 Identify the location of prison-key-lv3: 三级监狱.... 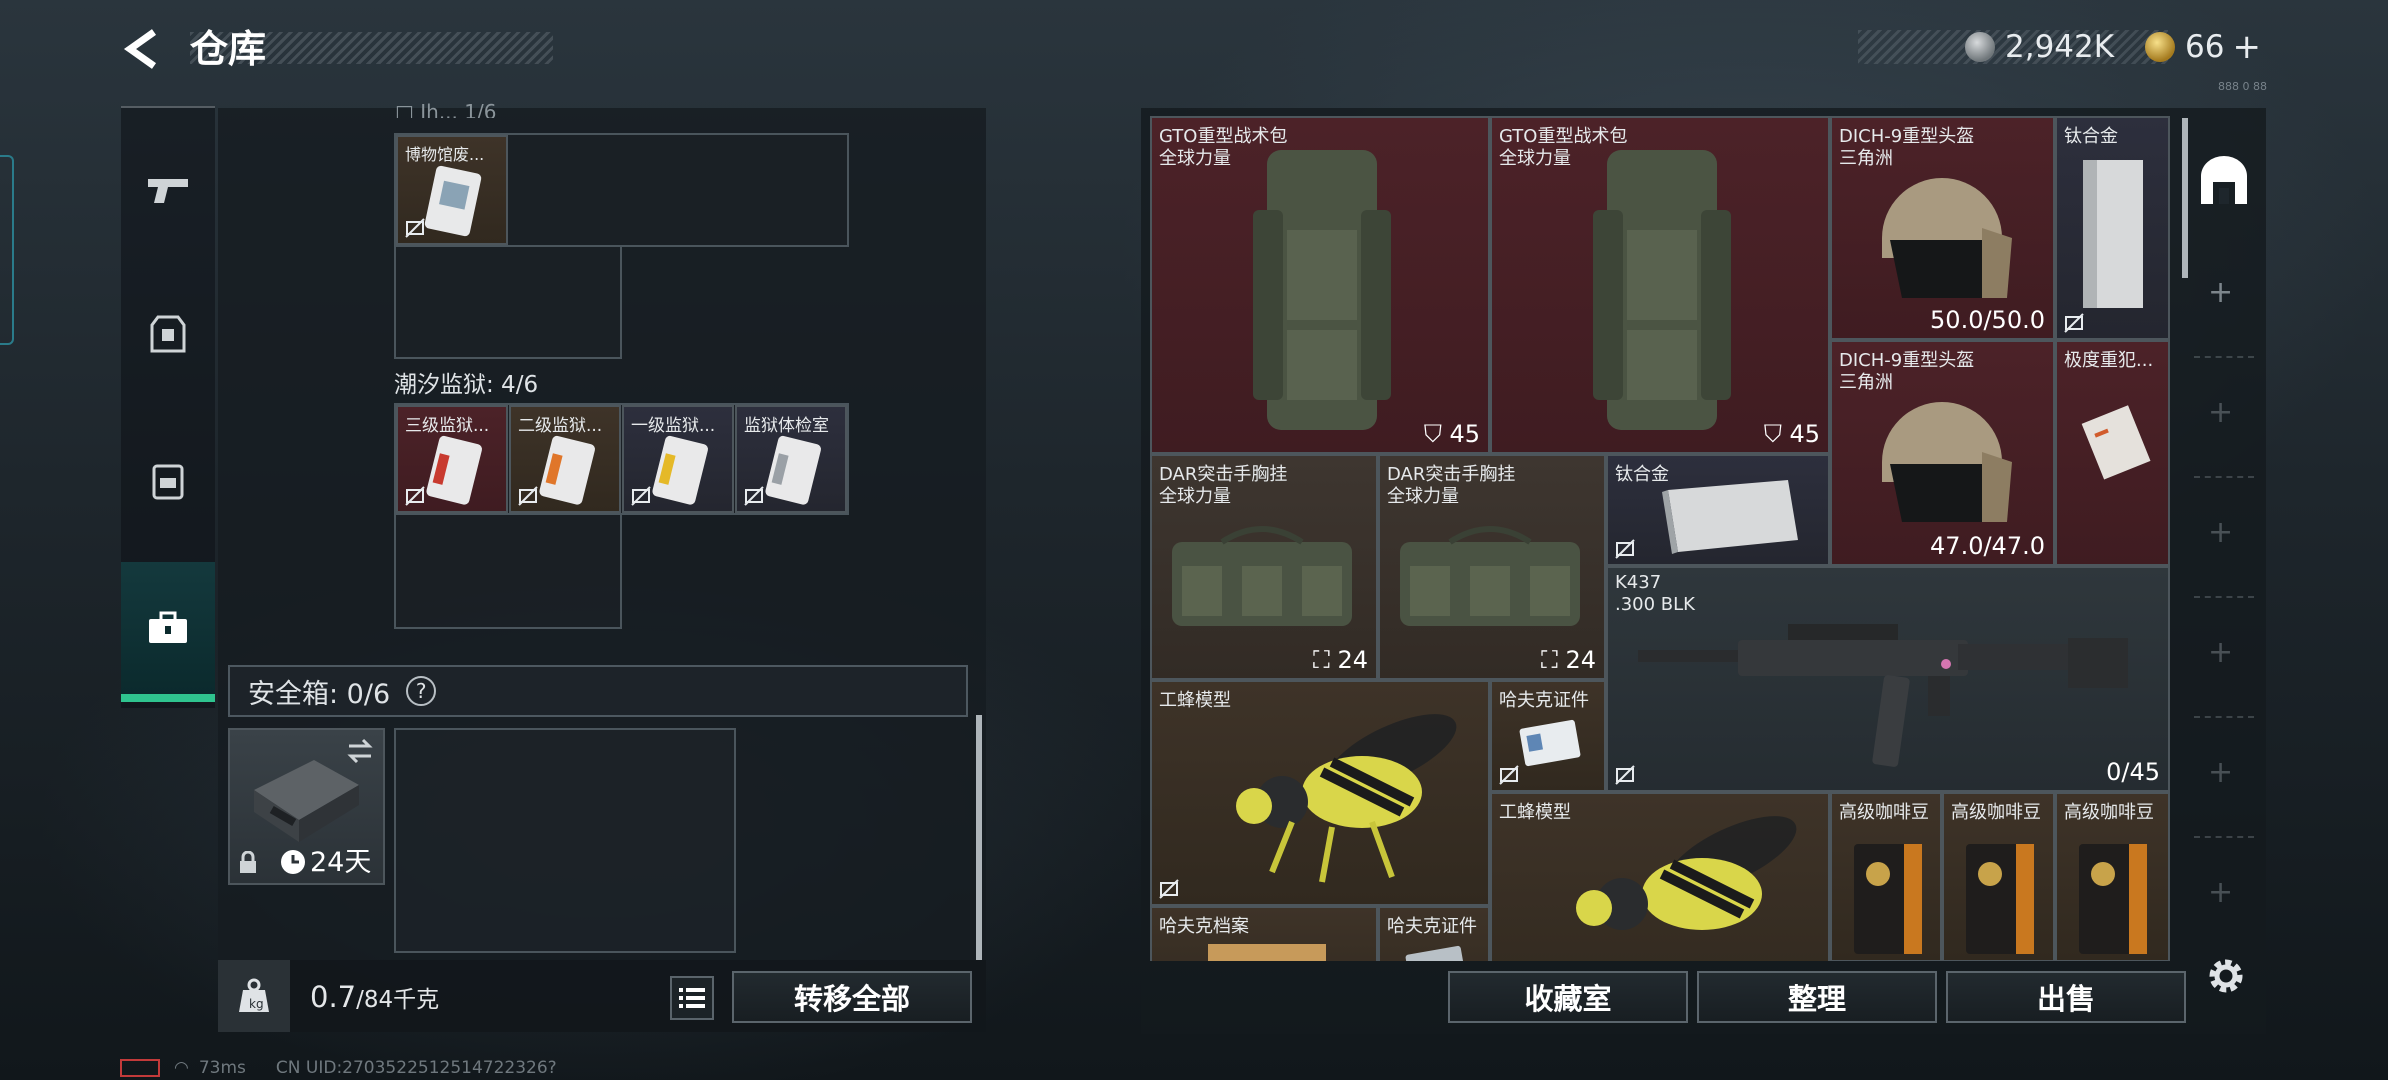
(452, 459).